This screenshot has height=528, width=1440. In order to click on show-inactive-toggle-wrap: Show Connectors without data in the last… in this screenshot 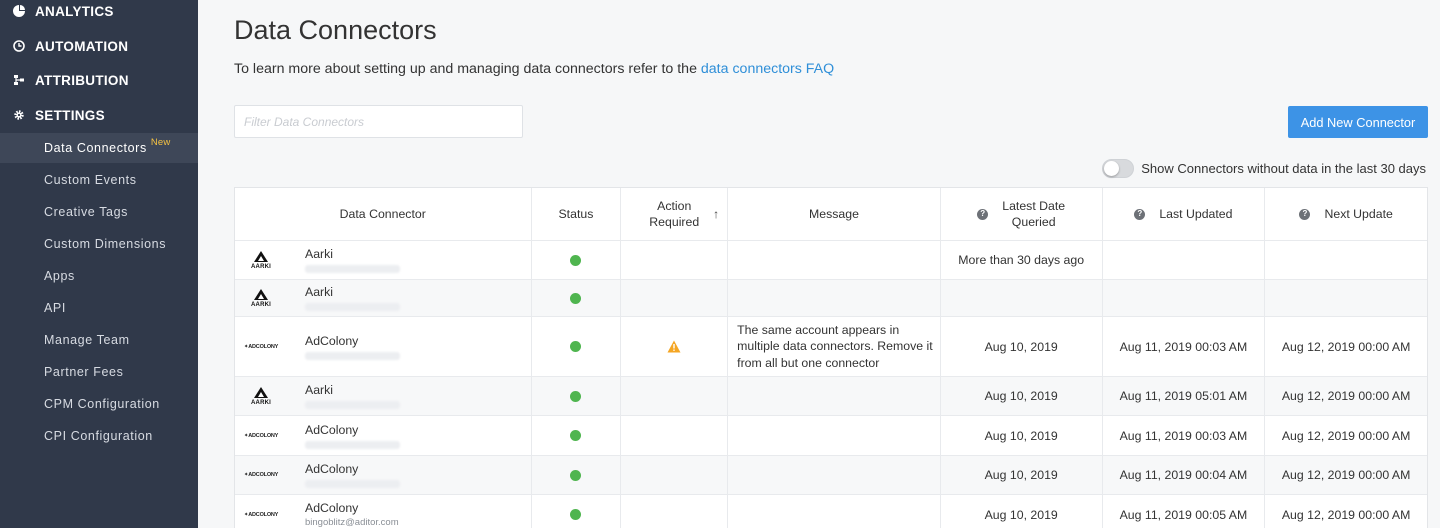, I will do `click(1264, 168)`.